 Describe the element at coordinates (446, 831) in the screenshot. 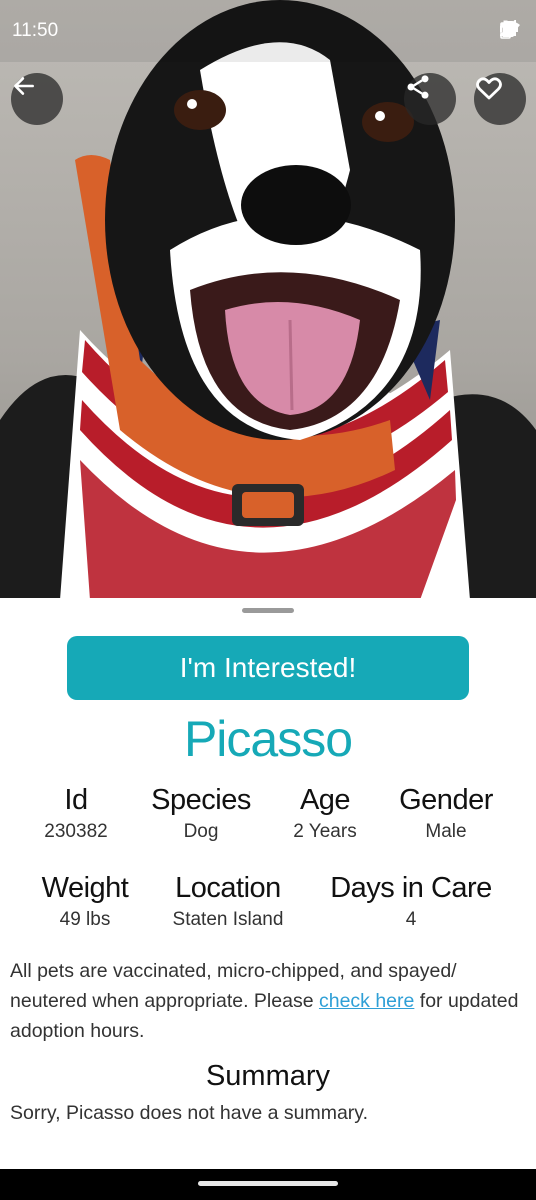

I see `fact-value: Male` at that location.